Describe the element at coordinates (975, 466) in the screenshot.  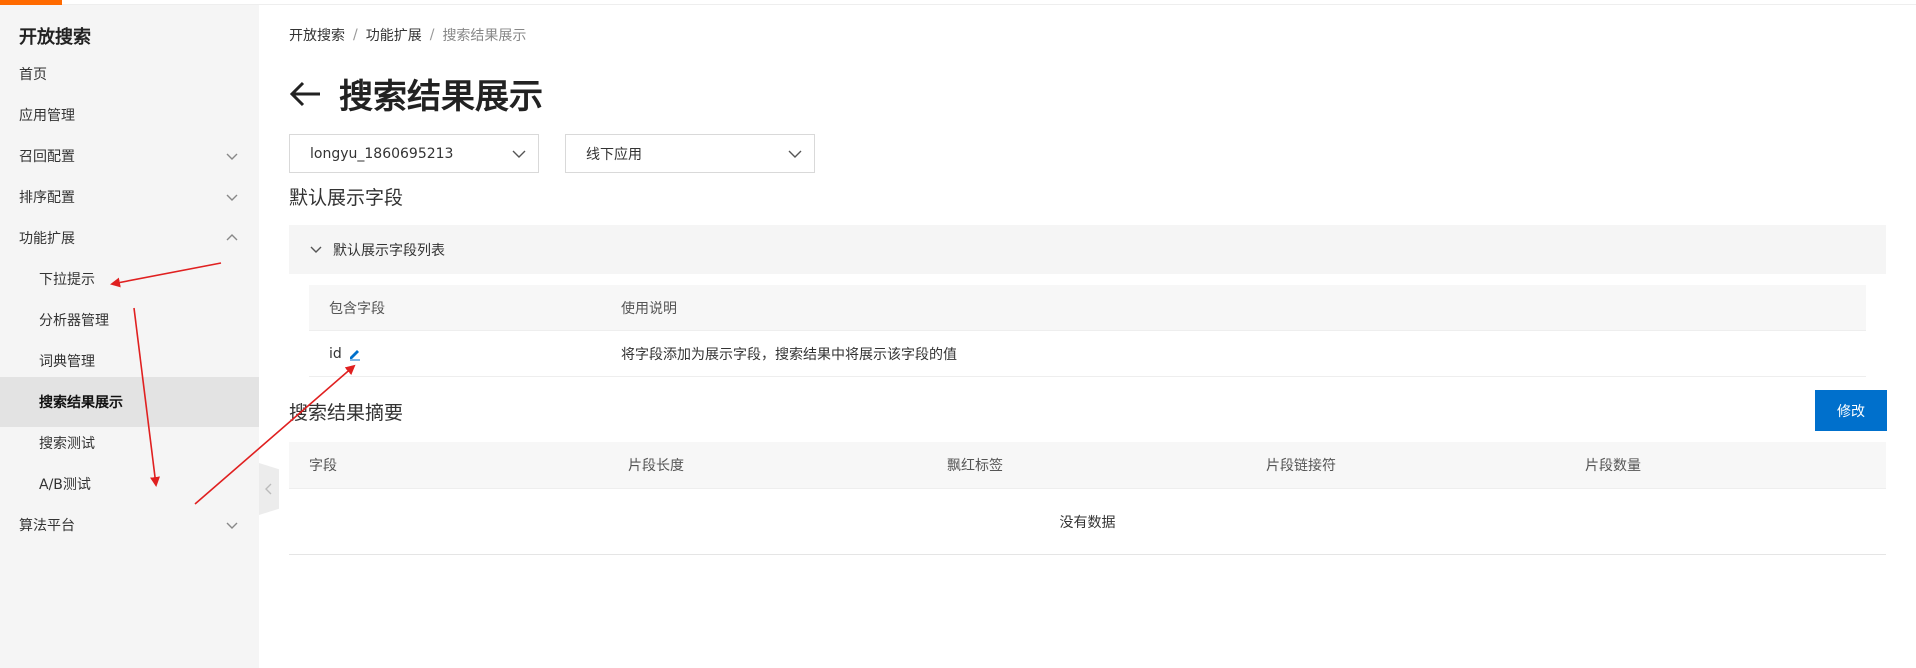
I see `column-header-highlight-tag: 飘红标签` at that location.